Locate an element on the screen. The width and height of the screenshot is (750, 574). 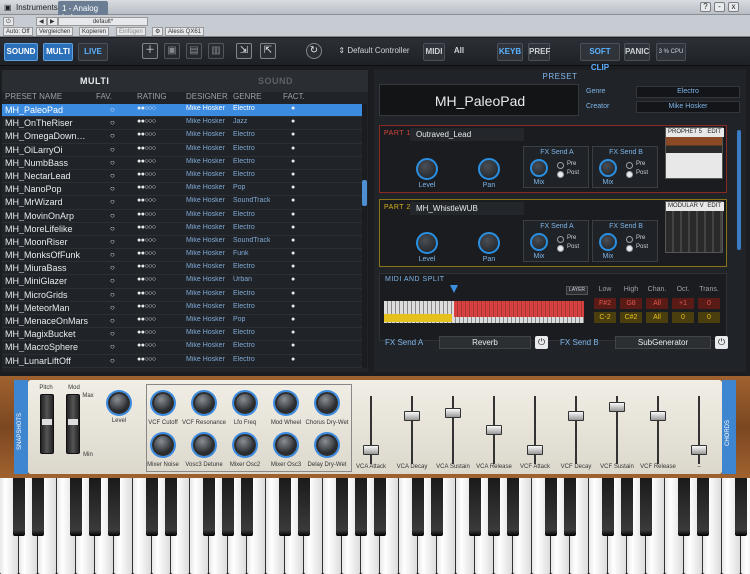
part1-level-knob is located at coordinates (427, 169).